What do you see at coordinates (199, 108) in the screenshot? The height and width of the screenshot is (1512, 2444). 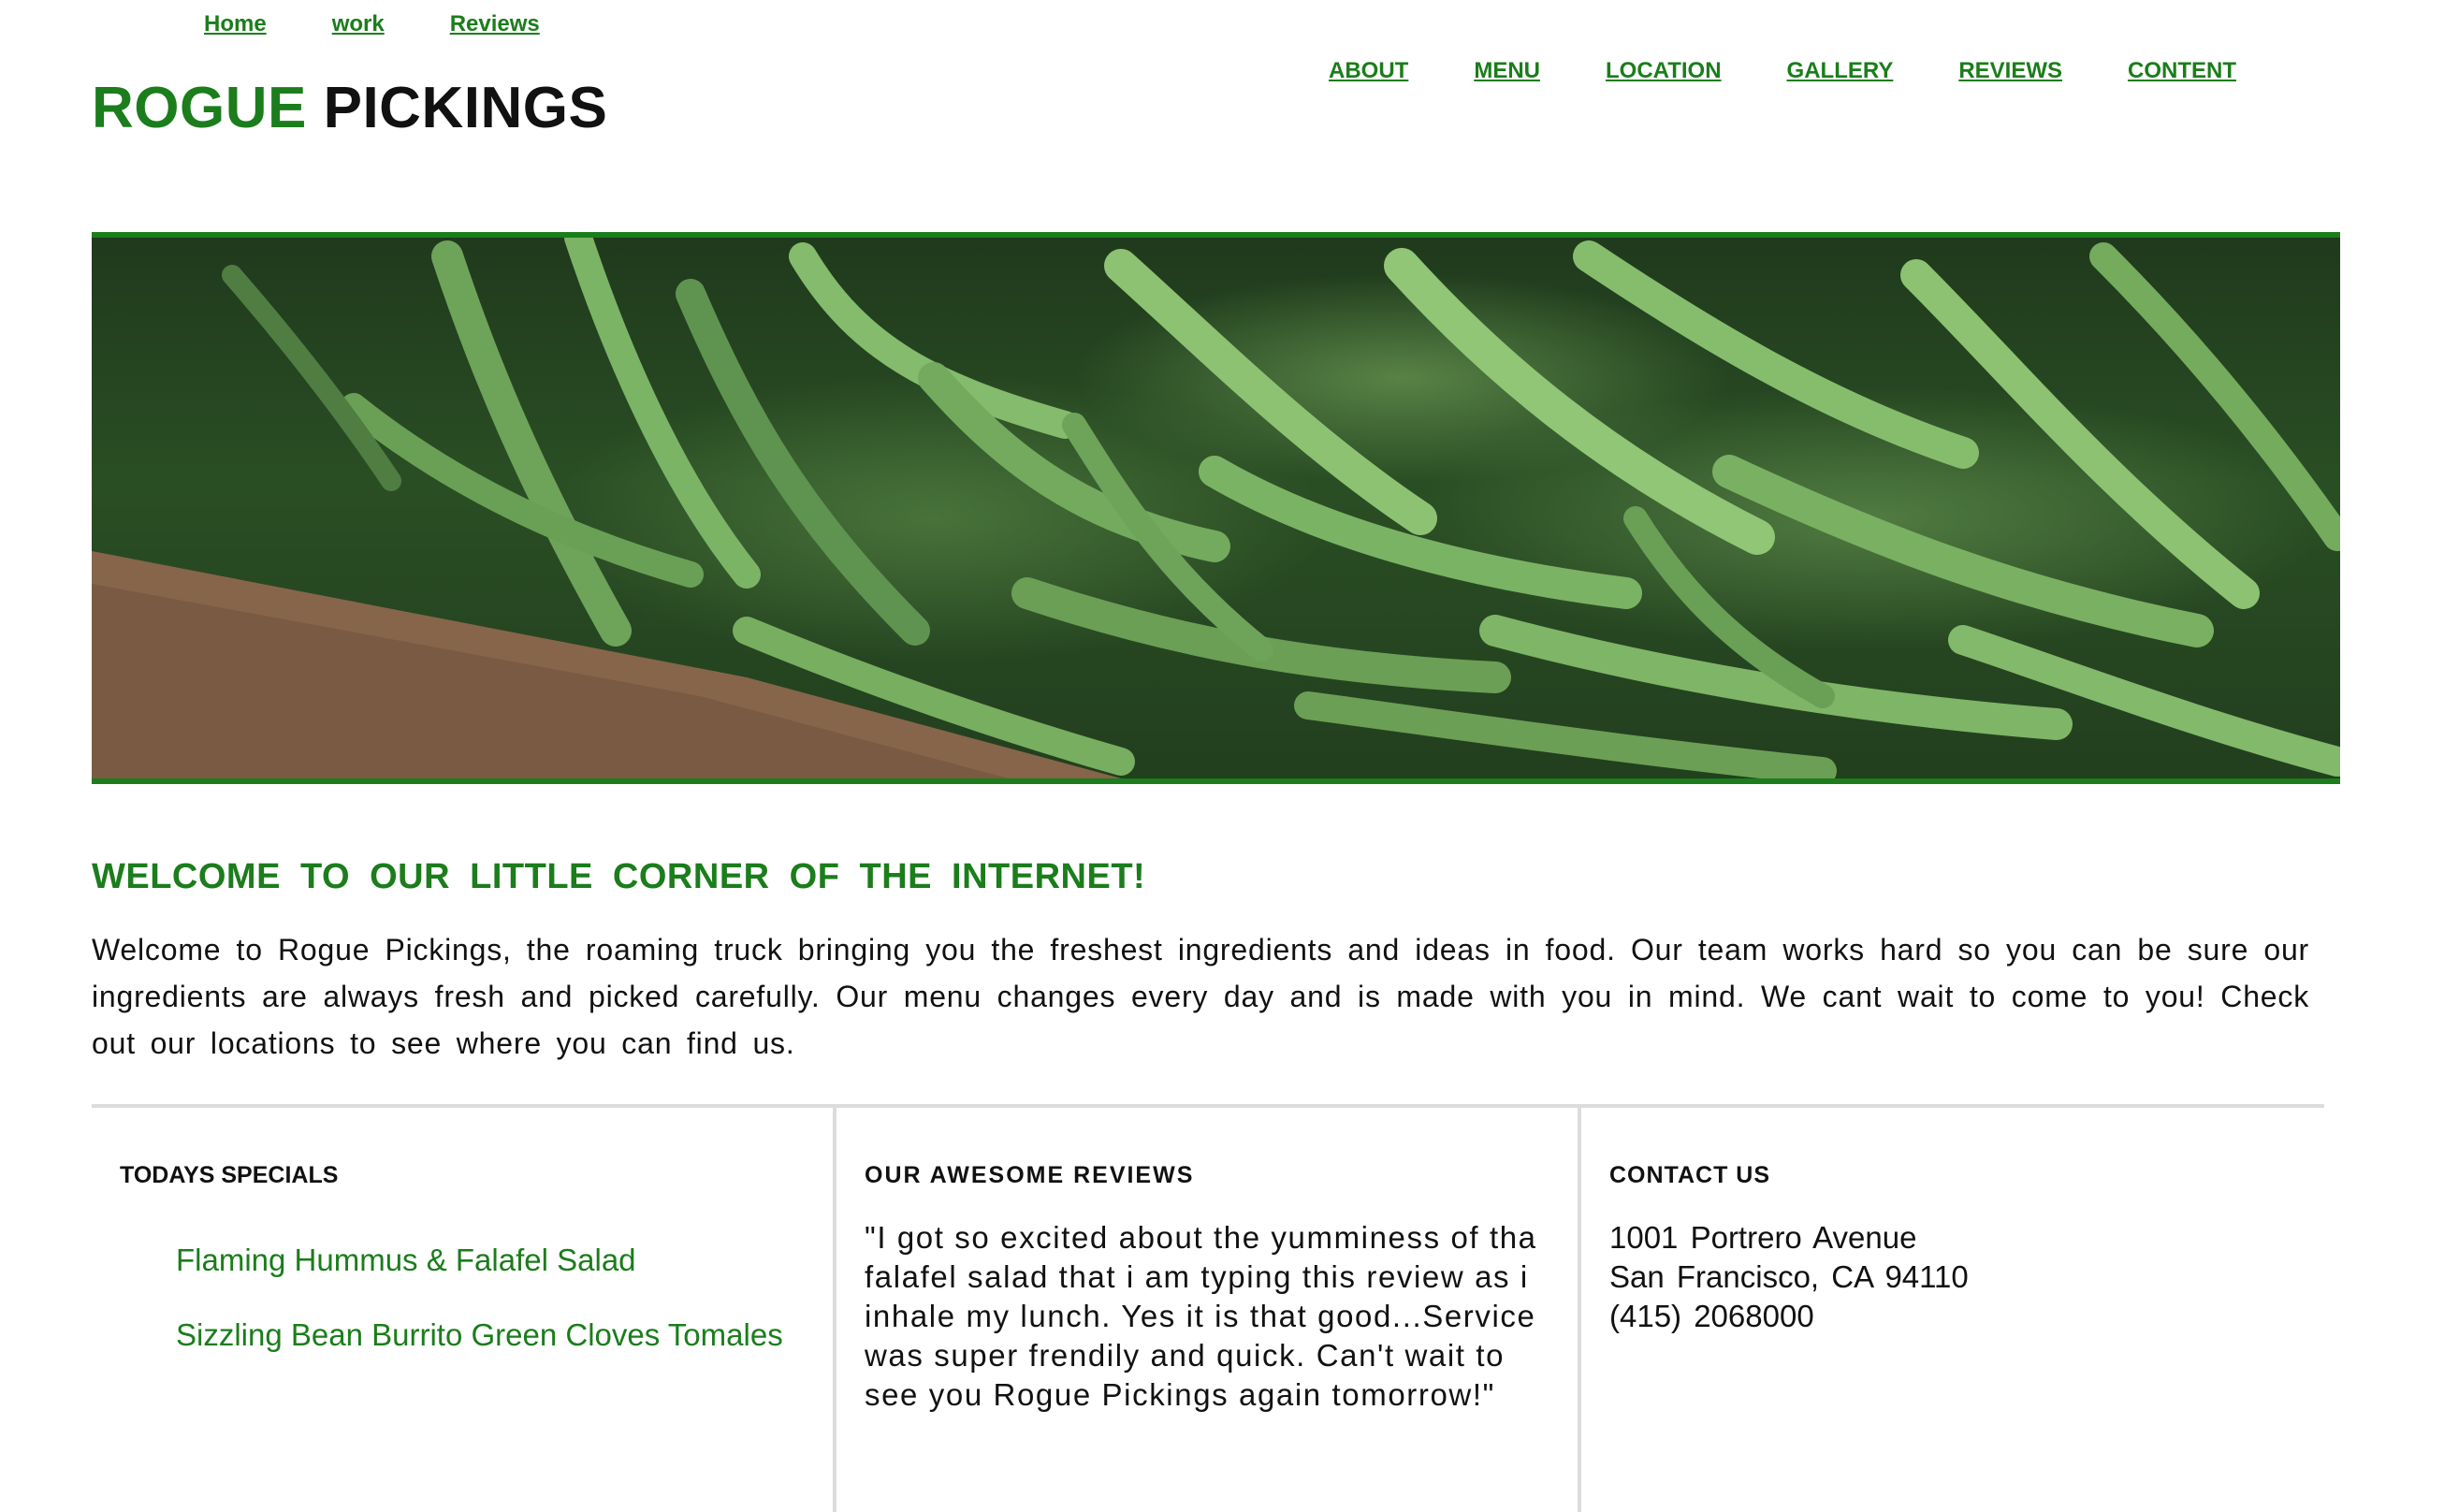 I see `logo-part-rogue: ROGUE` at bounding box center [199, 108].